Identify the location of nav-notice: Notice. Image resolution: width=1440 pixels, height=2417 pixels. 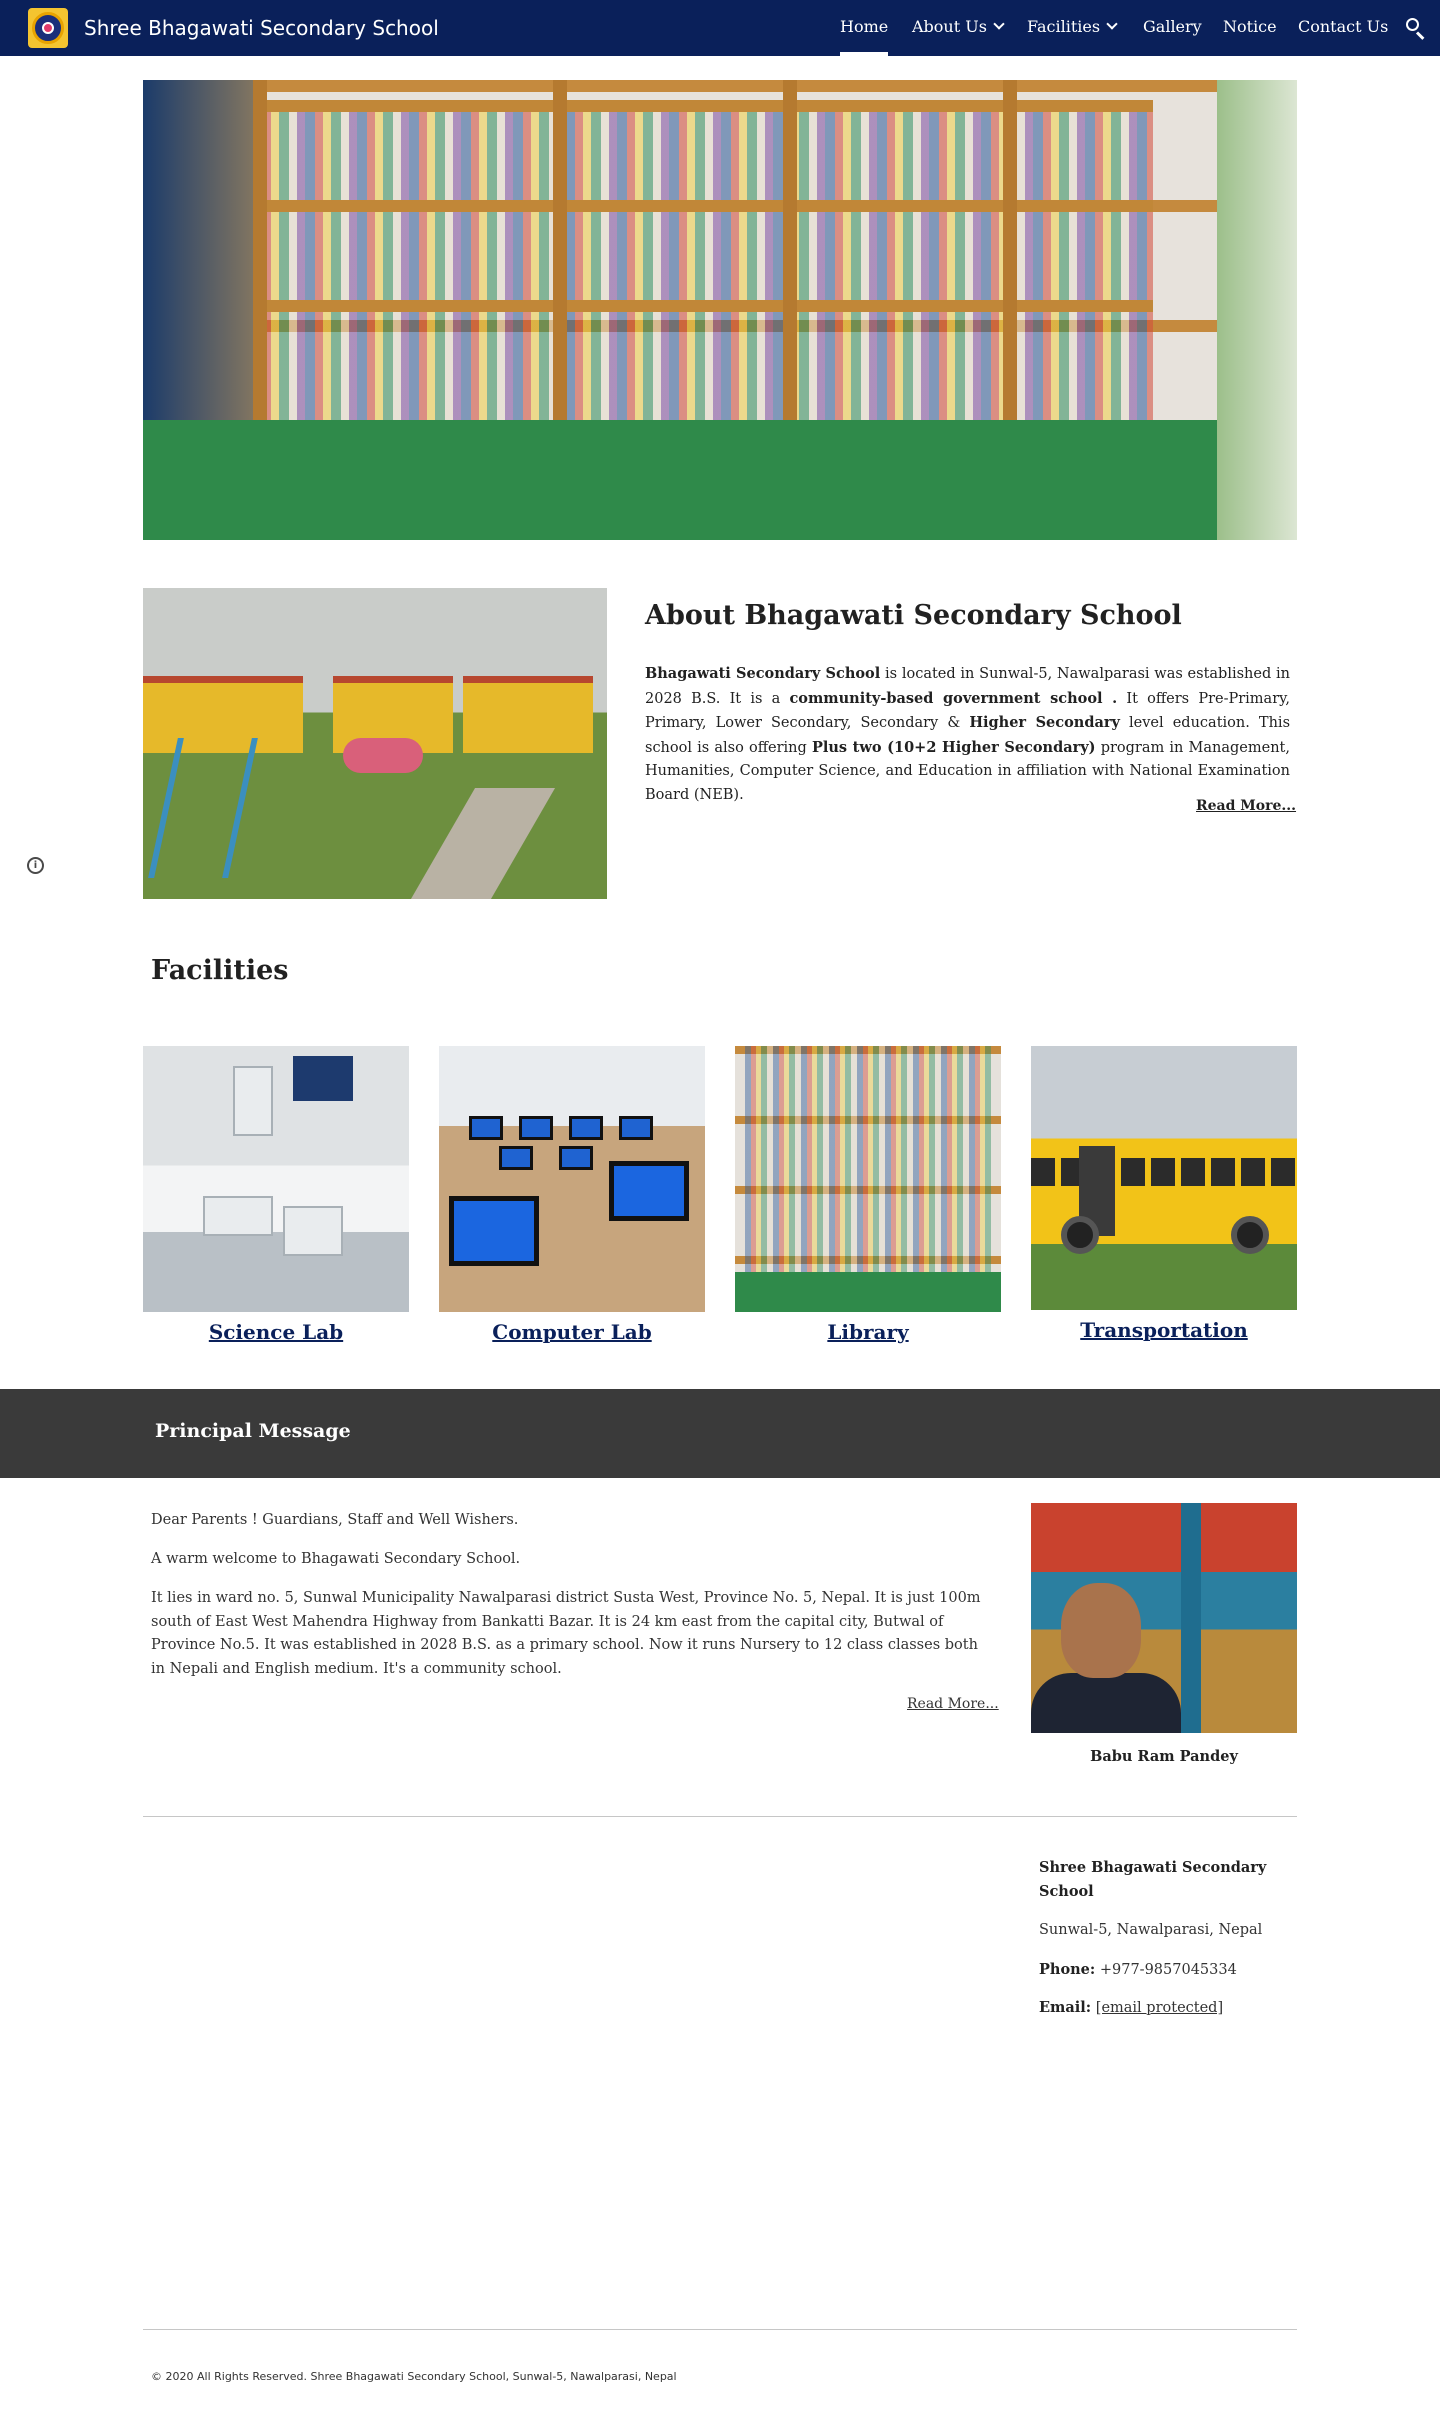
(1250, 28).